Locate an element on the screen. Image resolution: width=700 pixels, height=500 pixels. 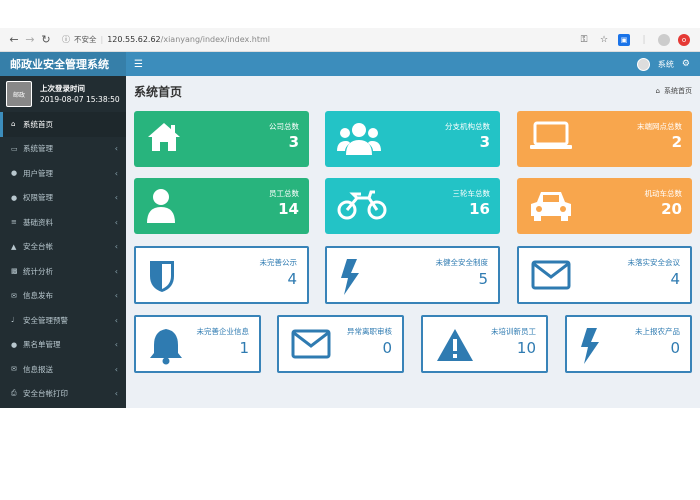
sidebar-item-label: 信息发布 is located at coordinates (38, 296).